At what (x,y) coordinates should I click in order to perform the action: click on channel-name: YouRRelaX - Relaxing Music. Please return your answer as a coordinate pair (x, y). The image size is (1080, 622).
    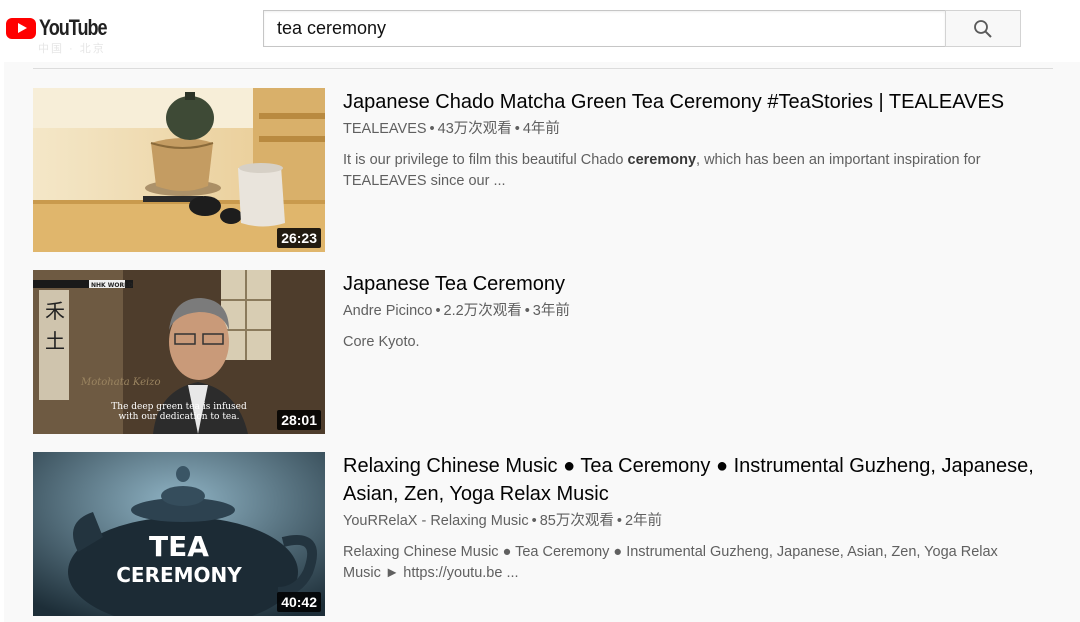
    Looking at the image, I should click on (436, 521).